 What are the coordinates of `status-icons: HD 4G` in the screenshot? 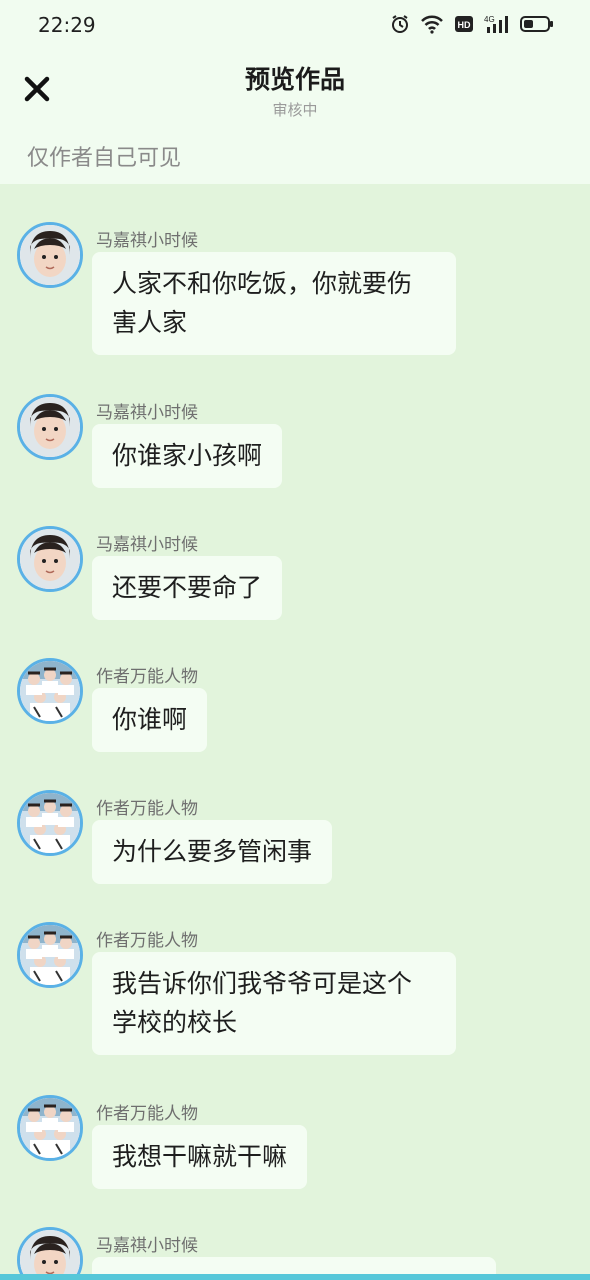 It's located at (472, 26).